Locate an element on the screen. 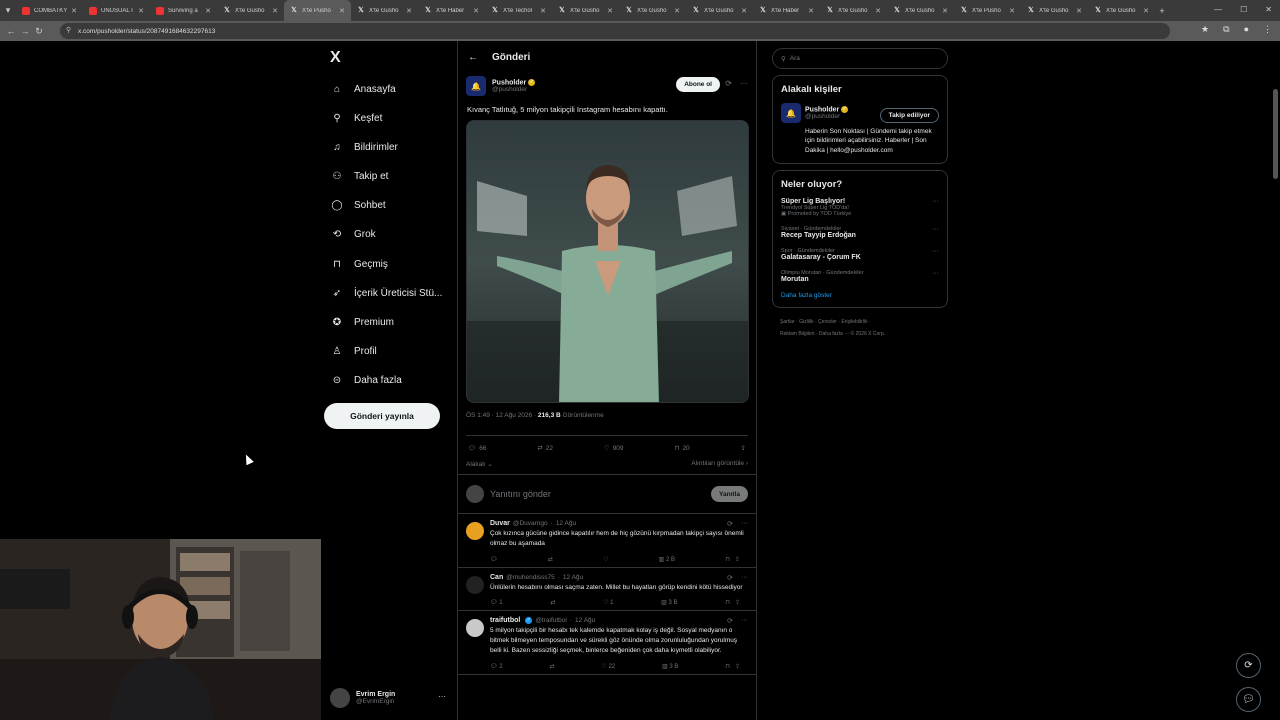 The height and width of the screenshot is (720, 1280). menu-icon: ⋮ is located at coordinates (1267, 29).